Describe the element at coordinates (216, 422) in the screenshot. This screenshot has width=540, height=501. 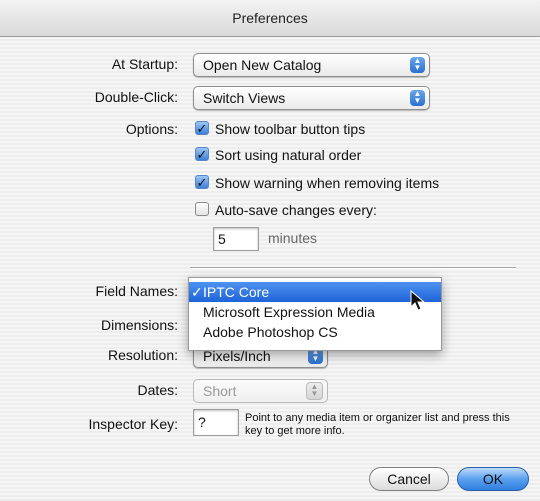
I see `inspector-key-input: ?` at that location.